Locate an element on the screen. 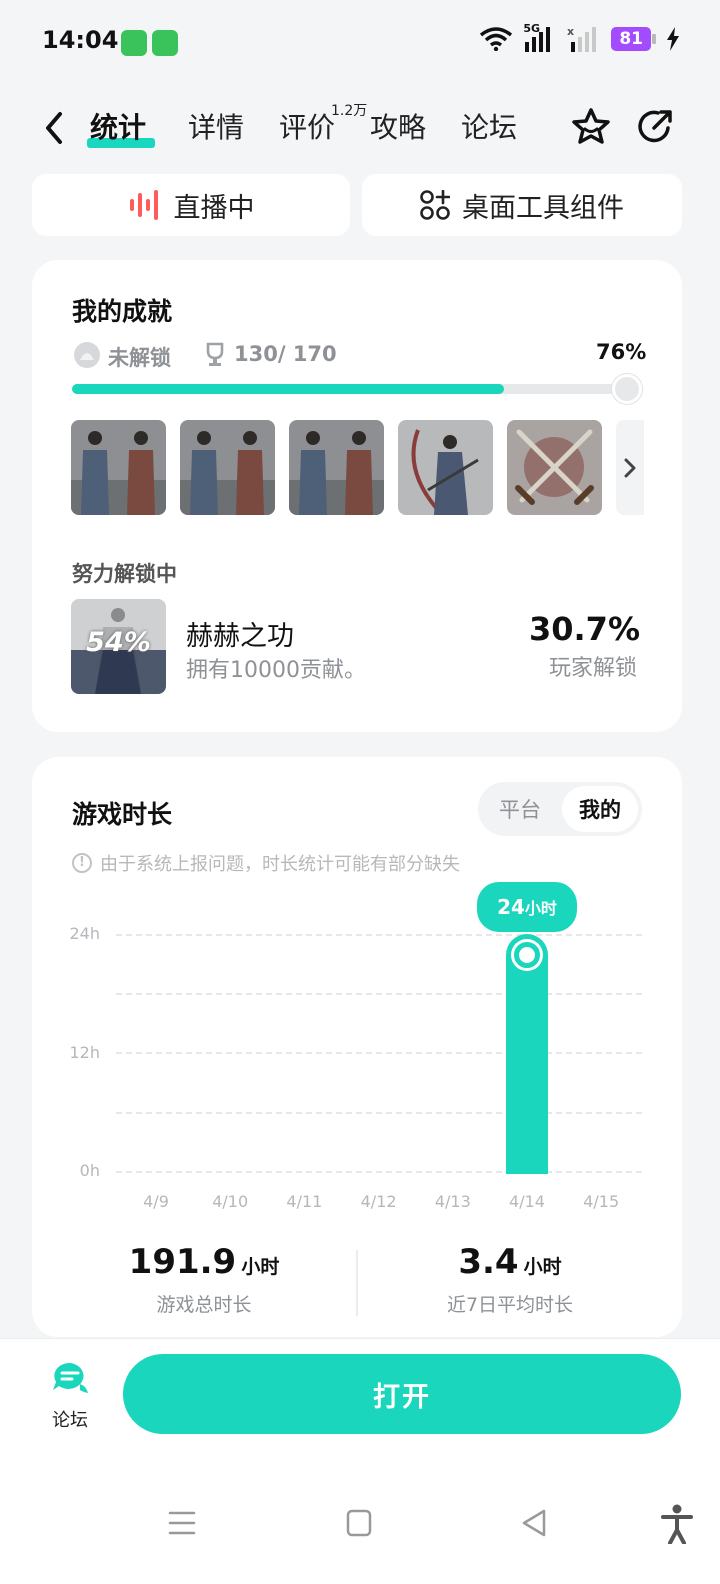 This screenshot has height=1584, width=720. playtime-title: 游戏时长 is located at coordinates (122, 814).